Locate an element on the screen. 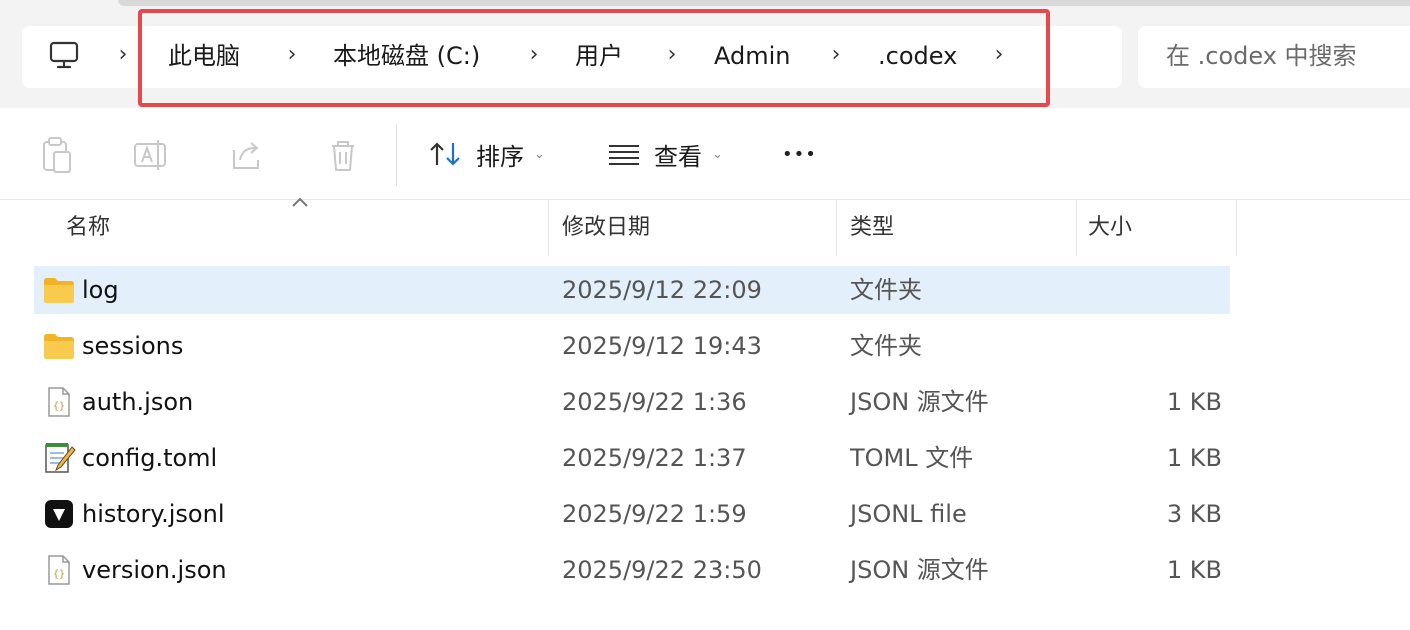  tab-strip-edge is located at coordinates (764, 3).